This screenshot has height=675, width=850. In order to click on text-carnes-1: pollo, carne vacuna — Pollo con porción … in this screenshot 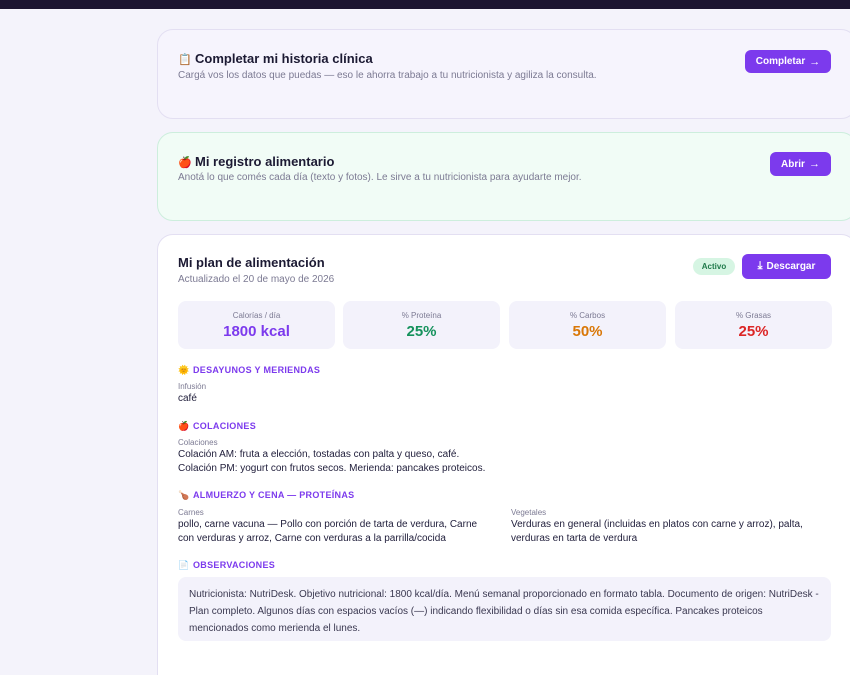, I will do `click(328, 524)`.